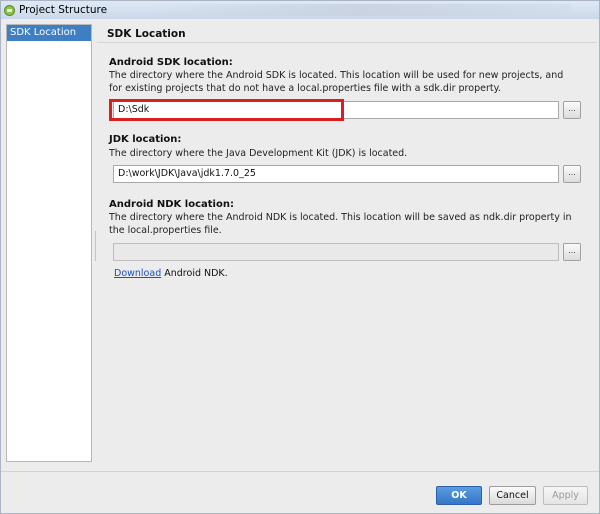 The image size is (600, 514). I want to click on sidebar: SDK Location, so click(49, 243).